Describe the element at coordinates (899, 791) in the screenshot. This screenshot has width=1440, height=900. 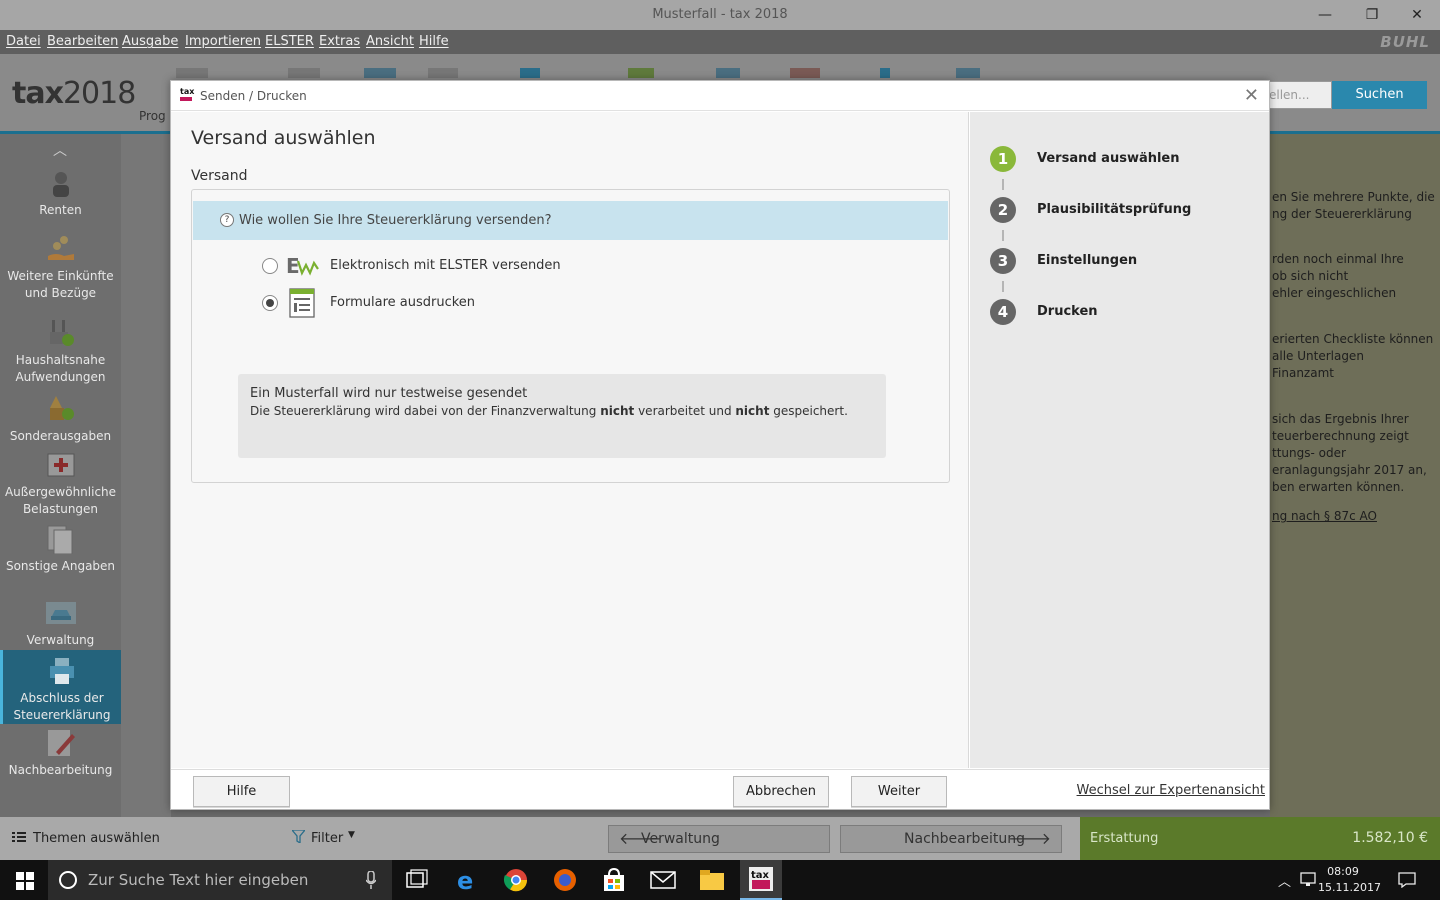
I see `next-button: Weiter` at that location.